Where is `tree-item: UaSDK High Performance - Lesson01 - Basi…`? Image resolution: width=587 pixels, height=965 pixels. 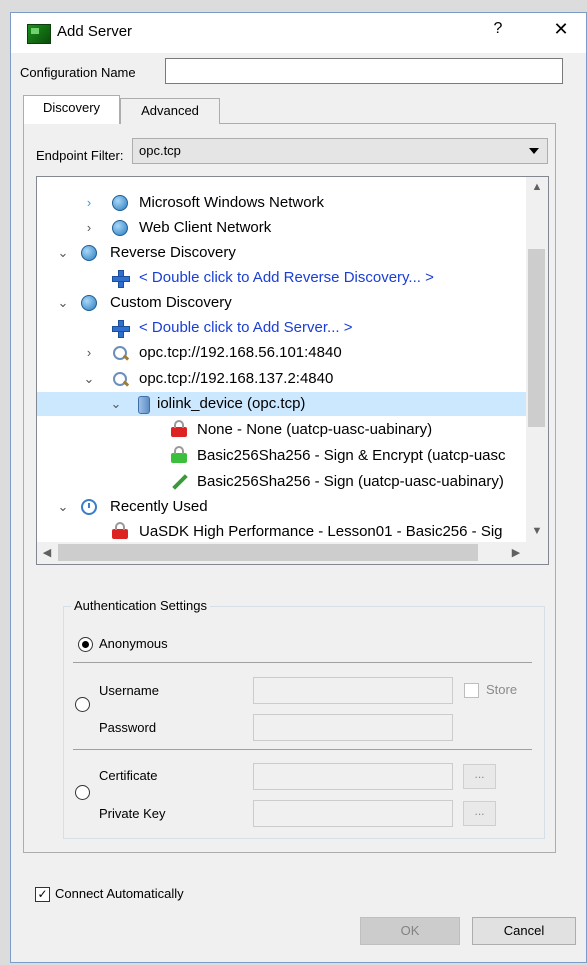 tree-item: UaSDK High Performance - Lesson01 - Basi… is located at coordinates (281, 530).